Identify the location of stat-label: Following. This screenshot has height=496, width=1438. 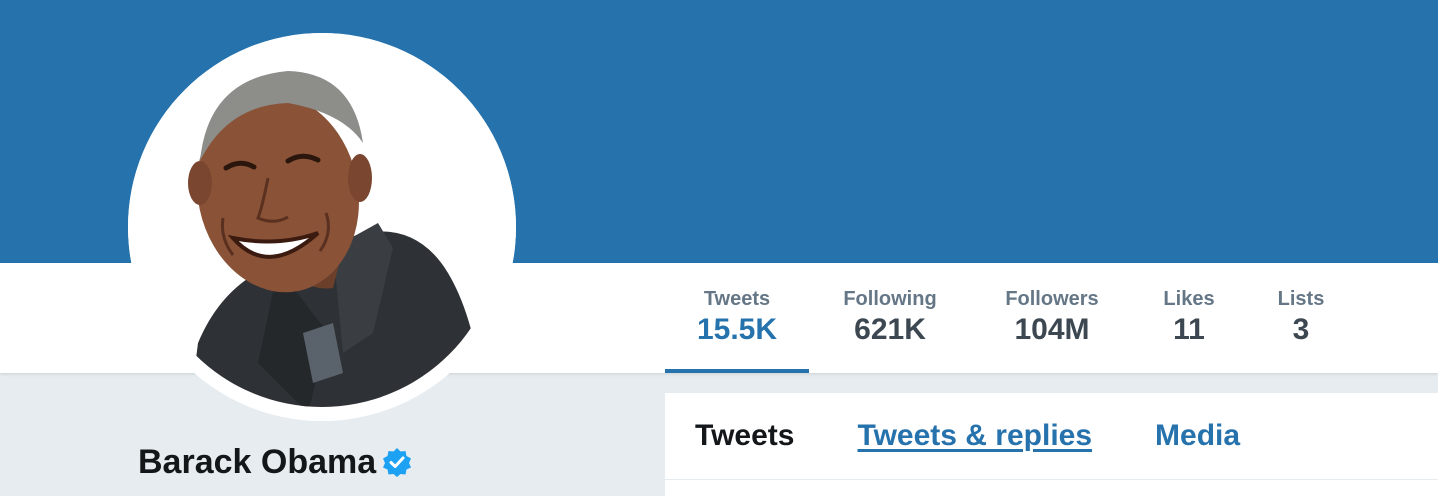
(890, 299).